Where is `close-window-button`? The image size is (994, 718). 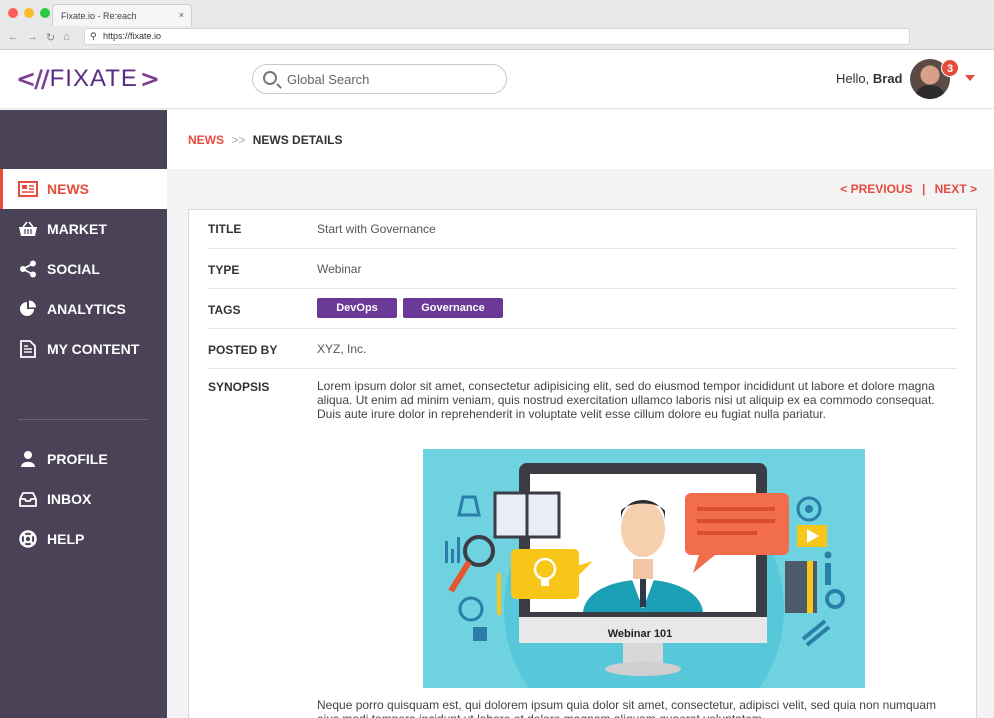
close-window-button is located at coordinates (13, 13).